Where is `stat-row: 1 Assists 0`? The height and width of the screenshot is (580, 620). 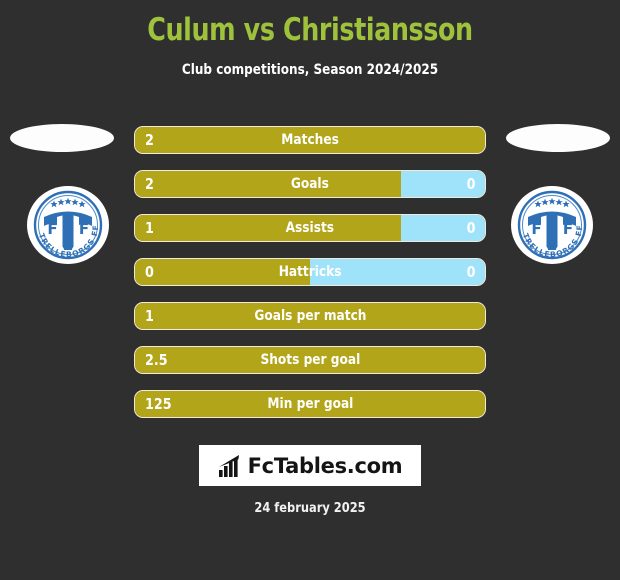
stat-row: 1 Assists 0 is located at coordinates (310, 228).